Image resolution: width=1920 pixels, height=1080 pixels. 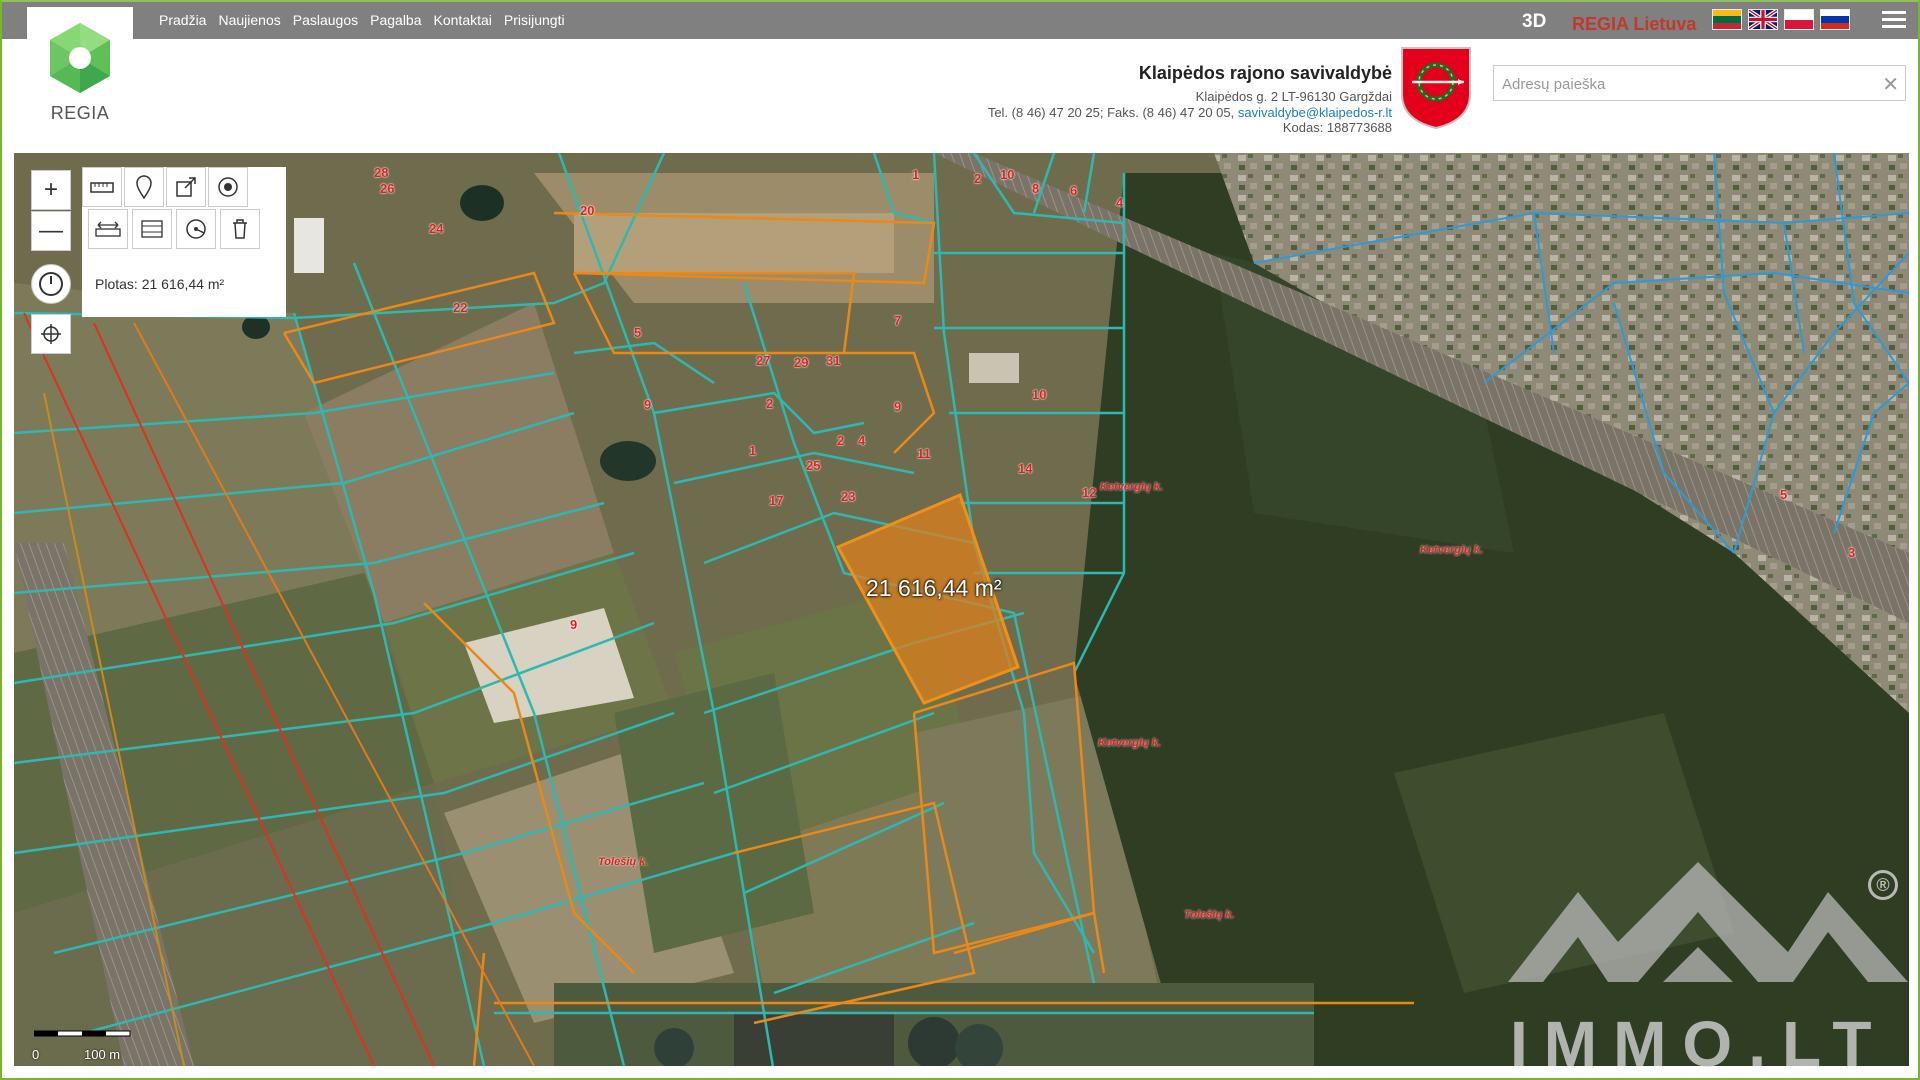 What do you see at coordinates (460, 307) in the screenshot?
I see `parcel-number: 22` at bounding box center [460, 307].